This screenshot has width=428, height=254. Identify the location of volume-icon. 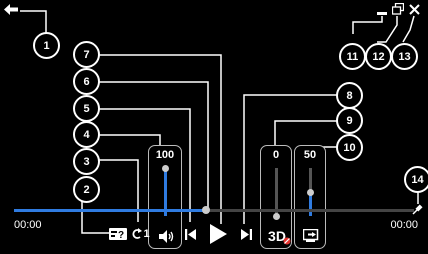
(165, 236).